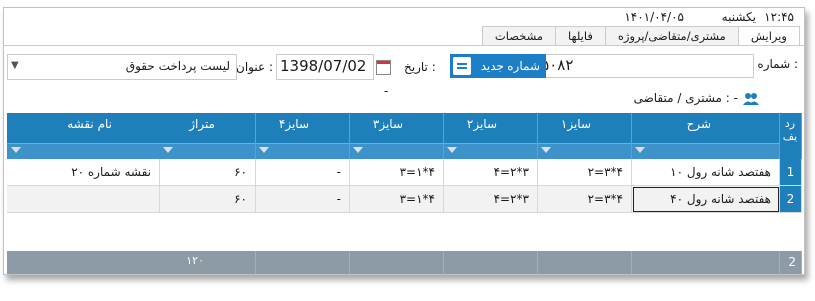 The height and width of the screenshot is (301, 815). I want to click on tab-files: فایلها, so click(580, 35).